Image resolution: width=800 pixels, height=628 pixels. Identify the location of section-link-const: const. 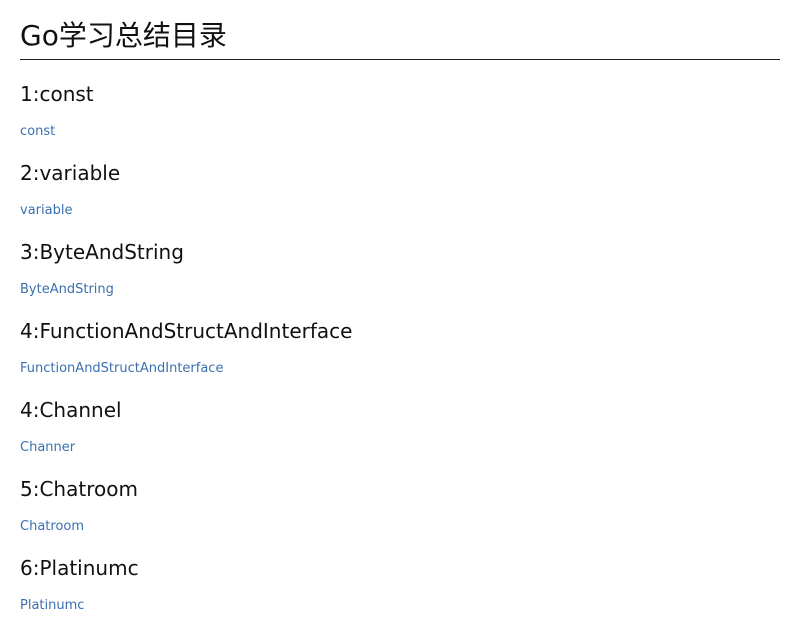
(37, 132).